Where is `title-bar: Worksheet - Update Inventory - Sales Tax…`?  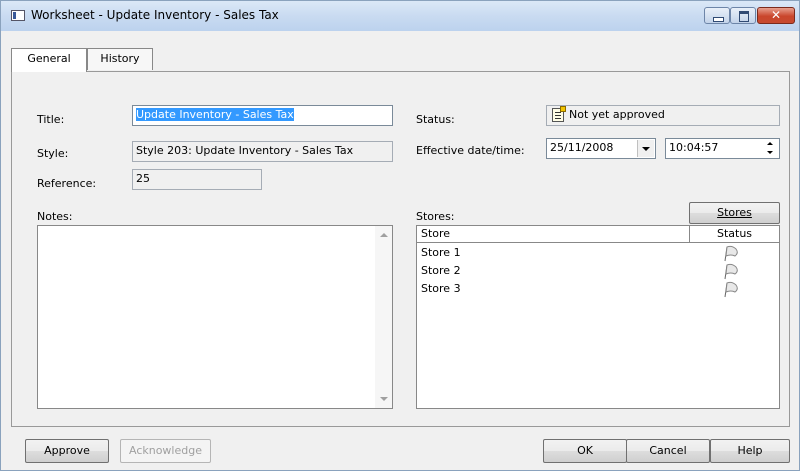 title-bar: Worksheet - Update Inventory - Sales Tax… is located at coordinates (400, 16).